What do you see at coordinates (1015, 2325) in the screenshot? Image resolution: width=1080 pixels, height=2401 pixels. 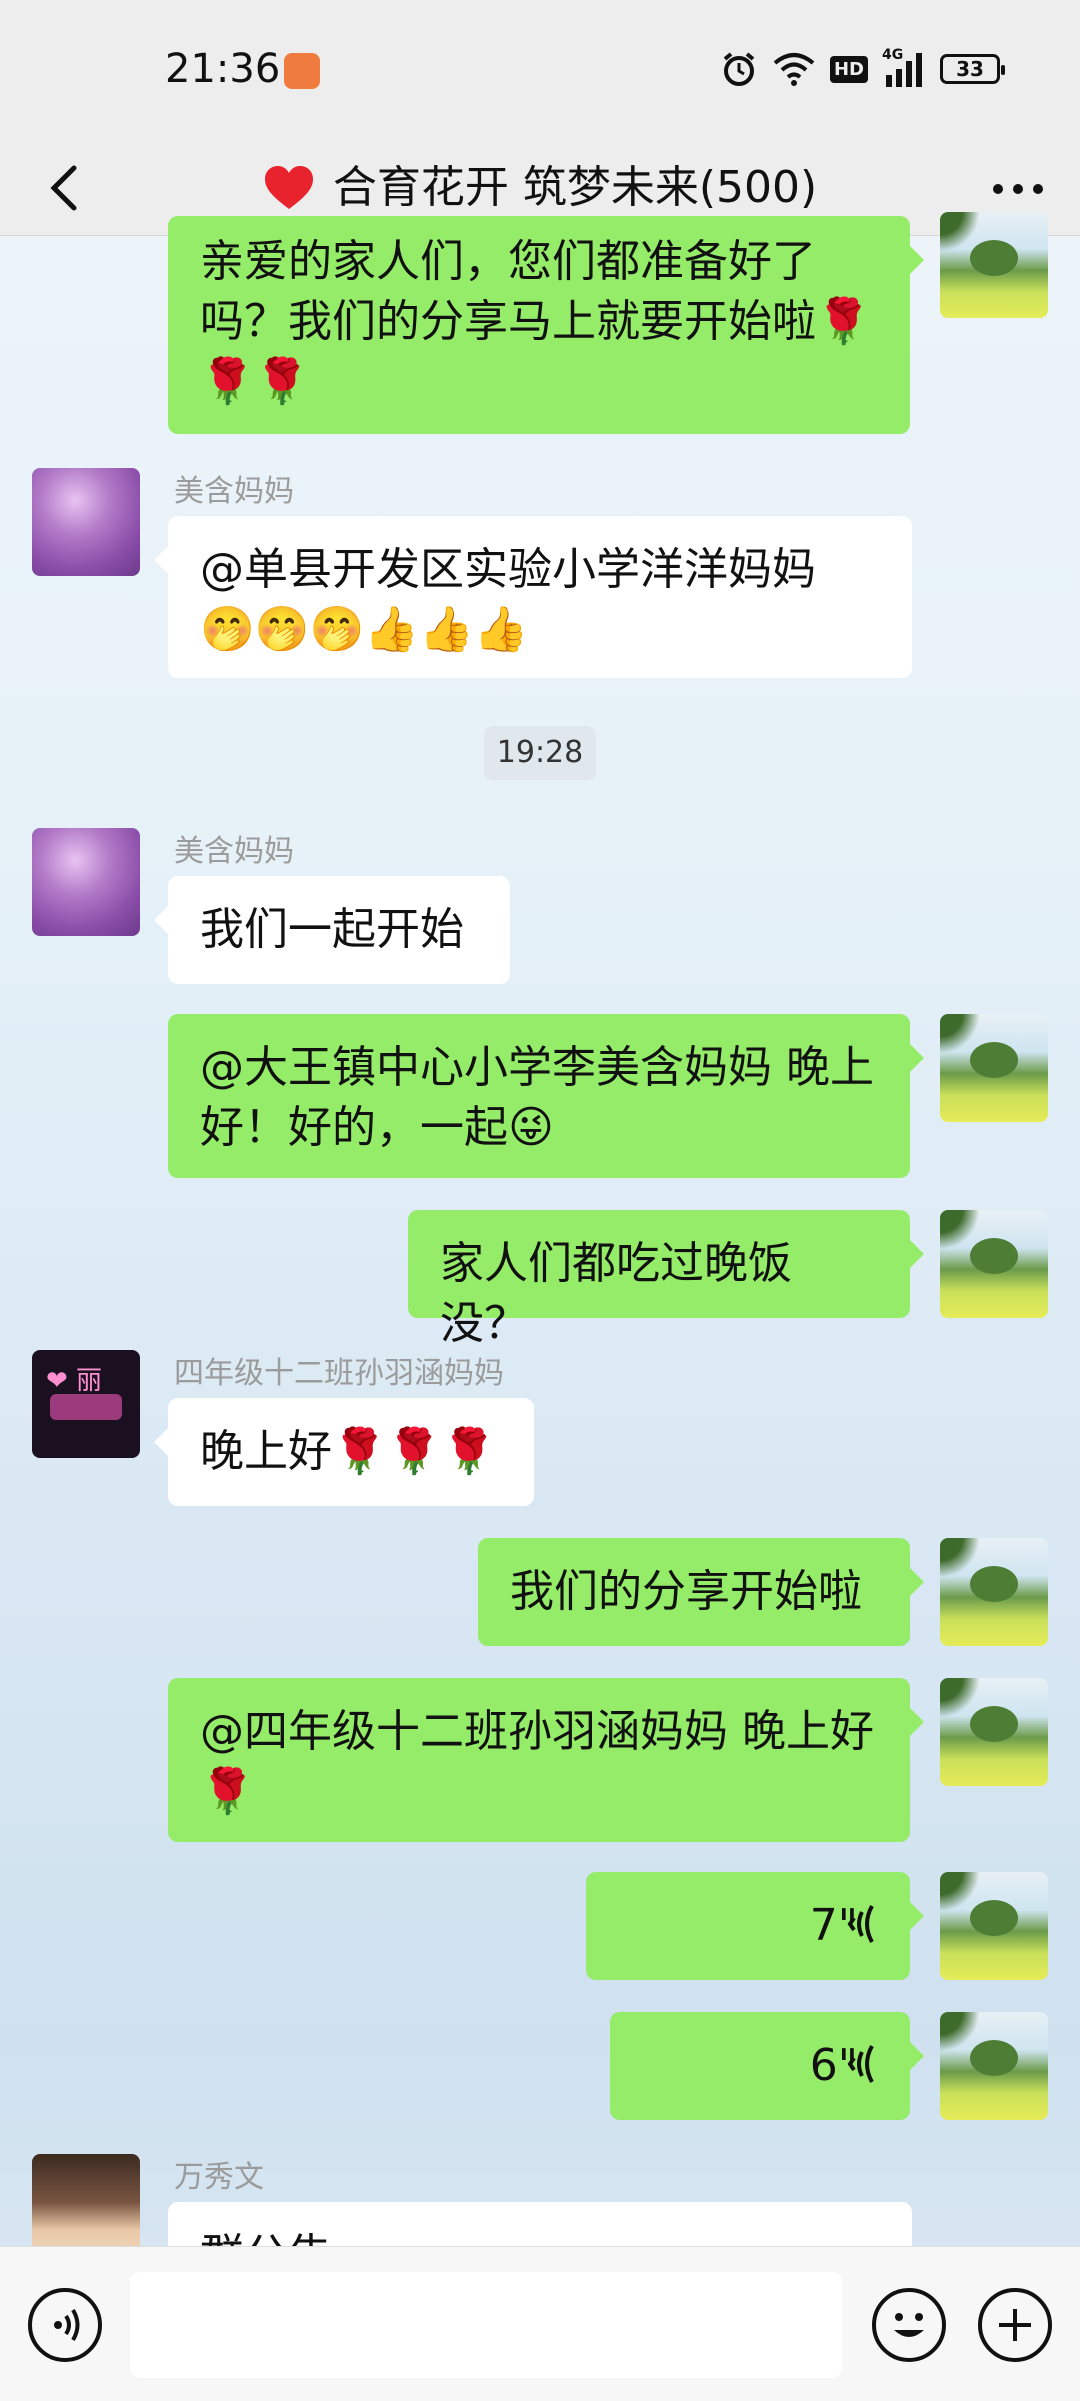 I see `plus-icon` at bounding box center [1015, 2325].